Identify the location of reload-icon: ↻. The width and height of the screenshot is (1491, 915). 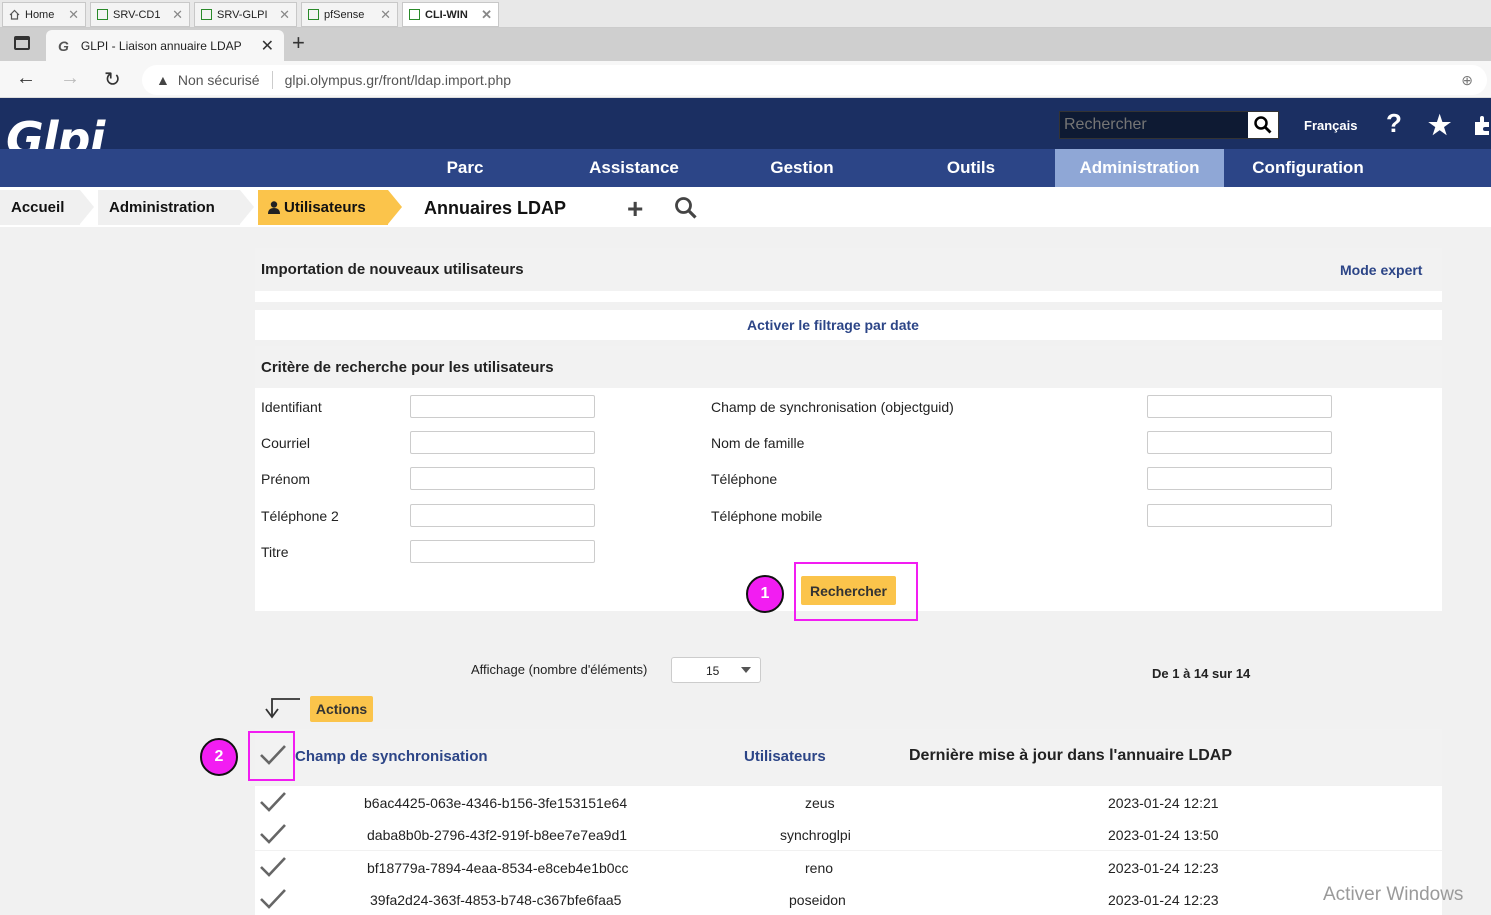
(112, 79).